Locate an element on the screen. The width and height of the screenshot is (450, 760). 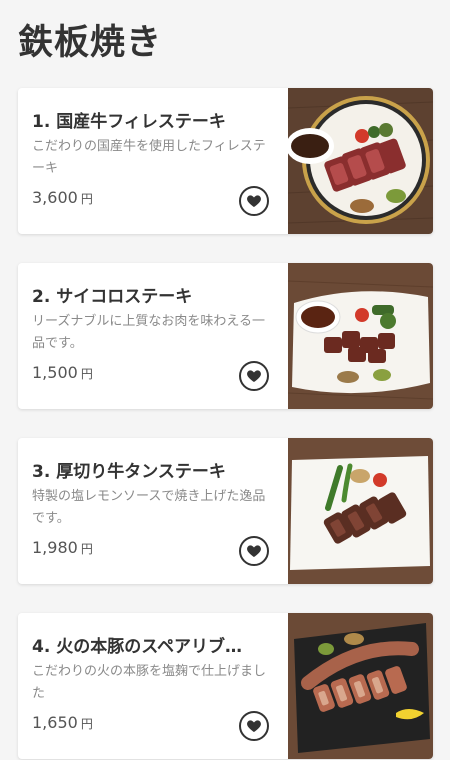
menu-item-title: 2. サイコロステーキ is located at coordinates (112, 297).